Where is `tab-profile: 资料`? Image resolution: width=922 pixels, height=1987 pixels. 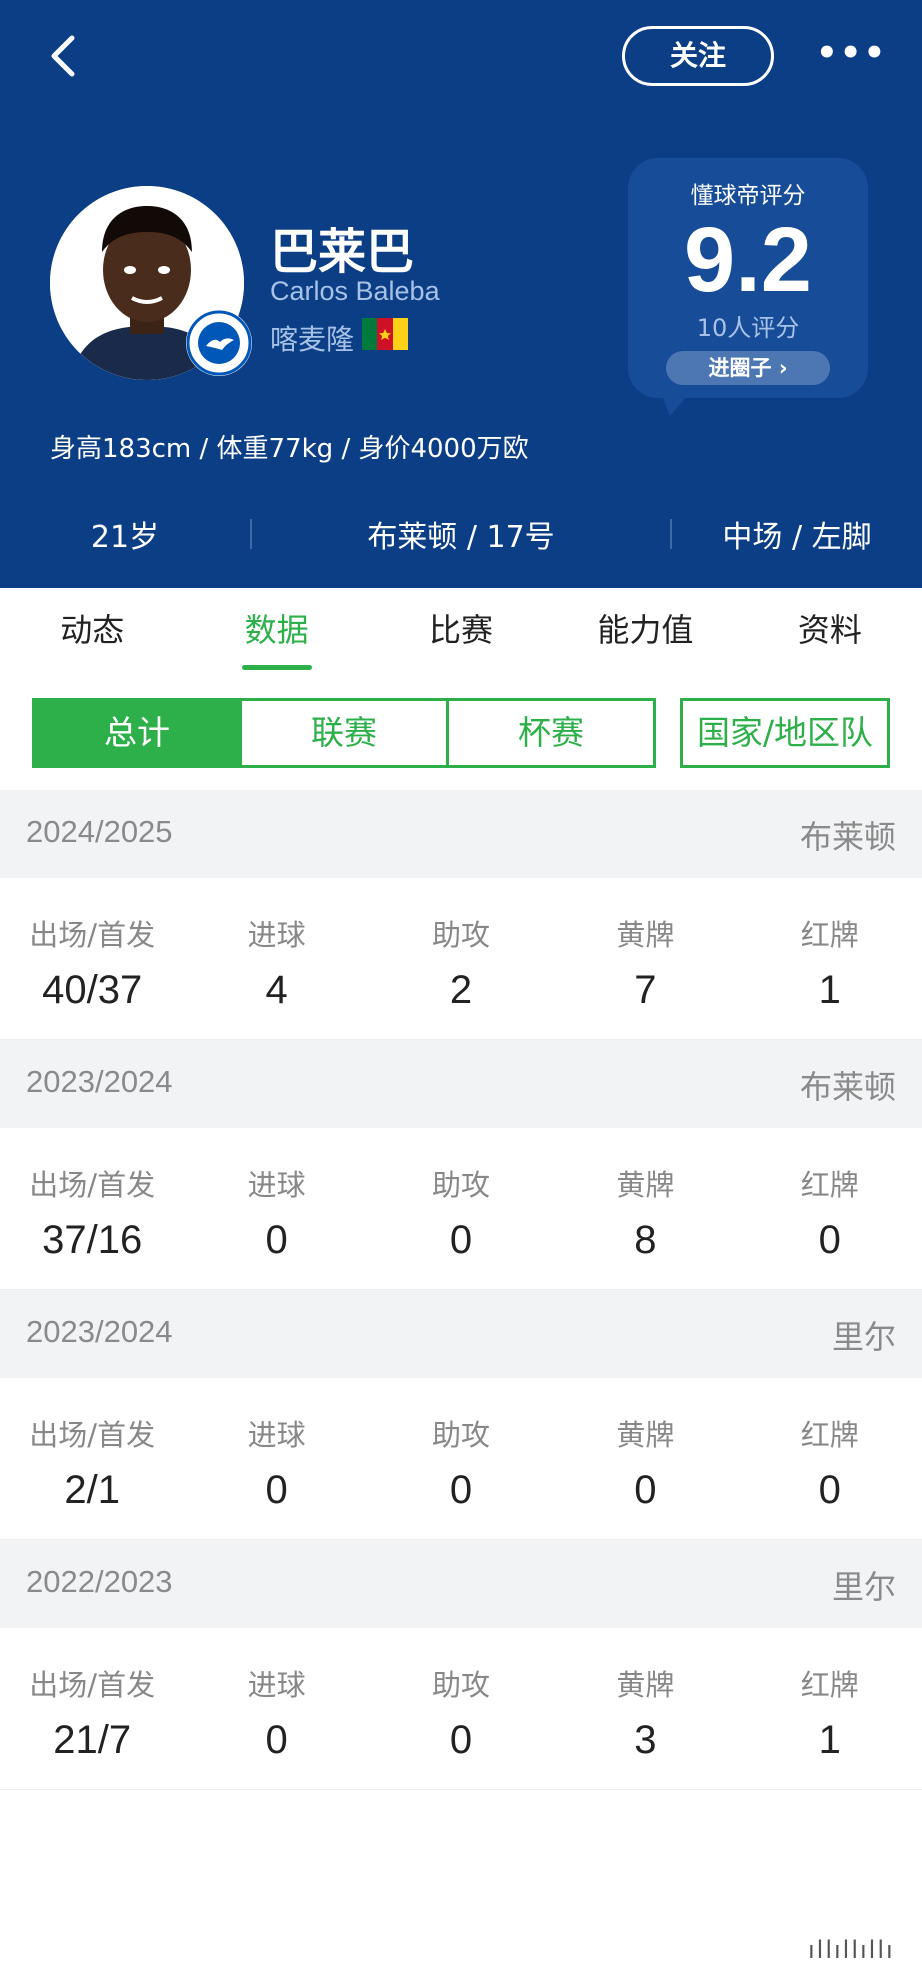
tab-profile: 资料 is located at coordinates (830, 633).